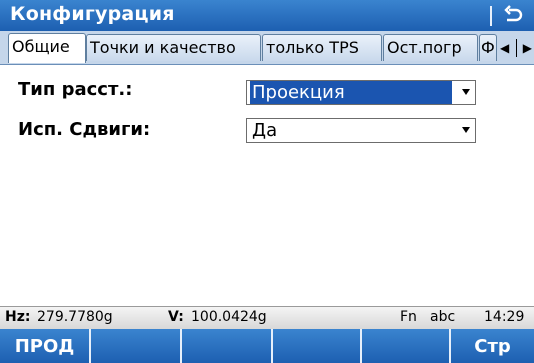 The width and height of the screenshot is (534, 363). I want to click on scroll-left-icon: ◀, so click(504, 48).